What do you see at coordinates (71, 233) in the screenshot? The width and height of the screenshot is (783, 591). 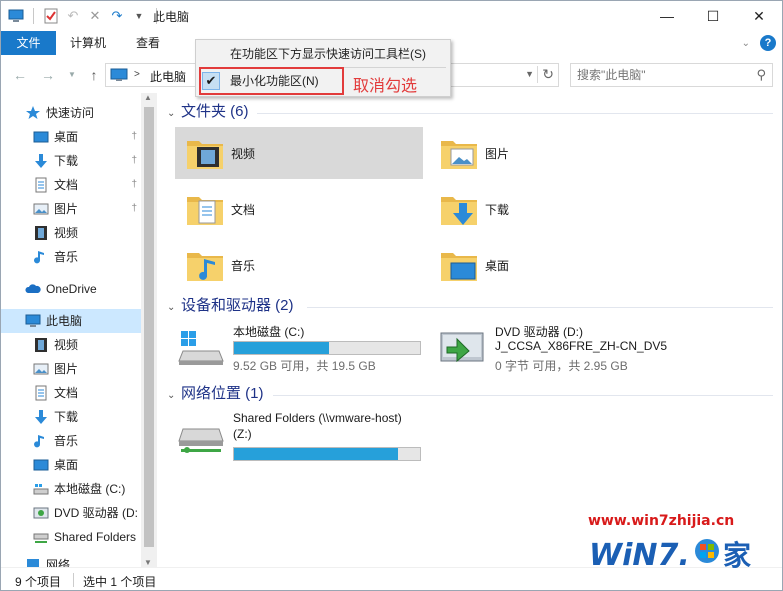 I see `nav-item-5: 视频` at bounding box center [71, 233].